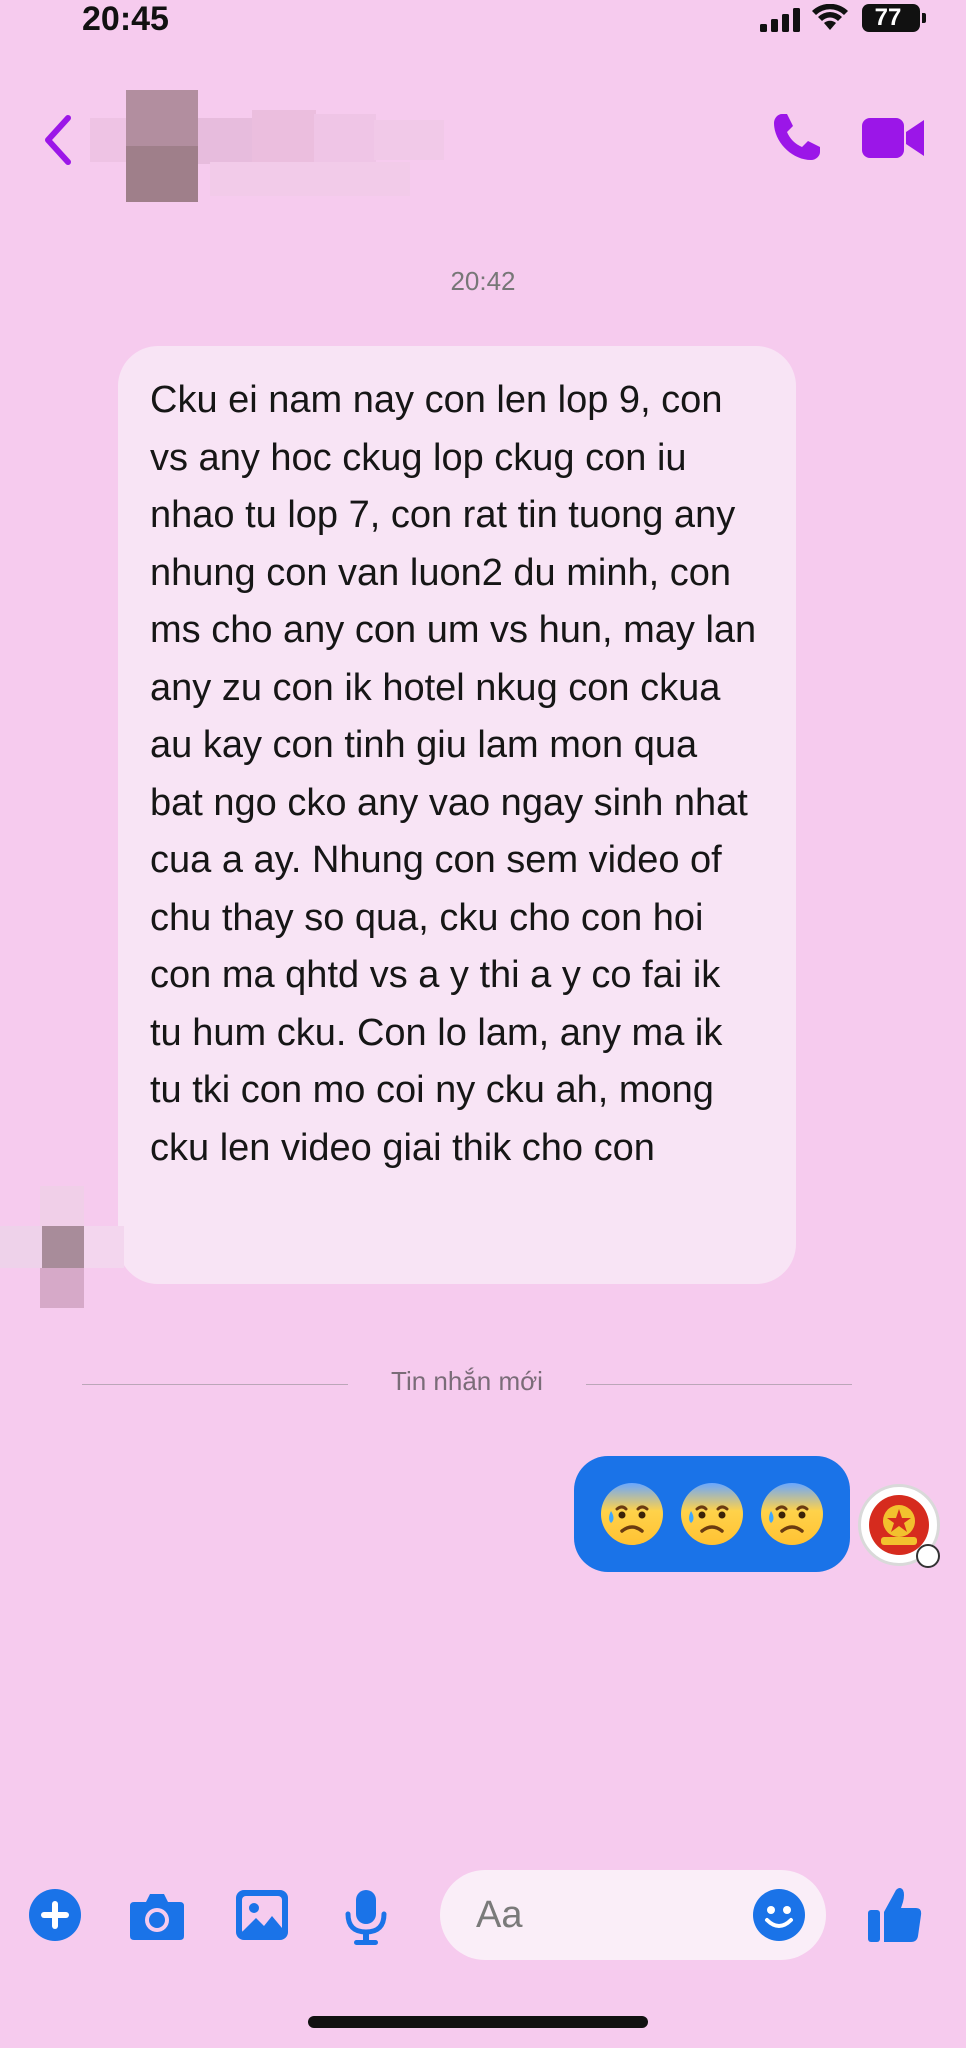  What do you see at coordinates (453, 630) in the screenshot?
I see `message-line: ms cho any con um vs hun, may lan` at bounding box center [453, 630].